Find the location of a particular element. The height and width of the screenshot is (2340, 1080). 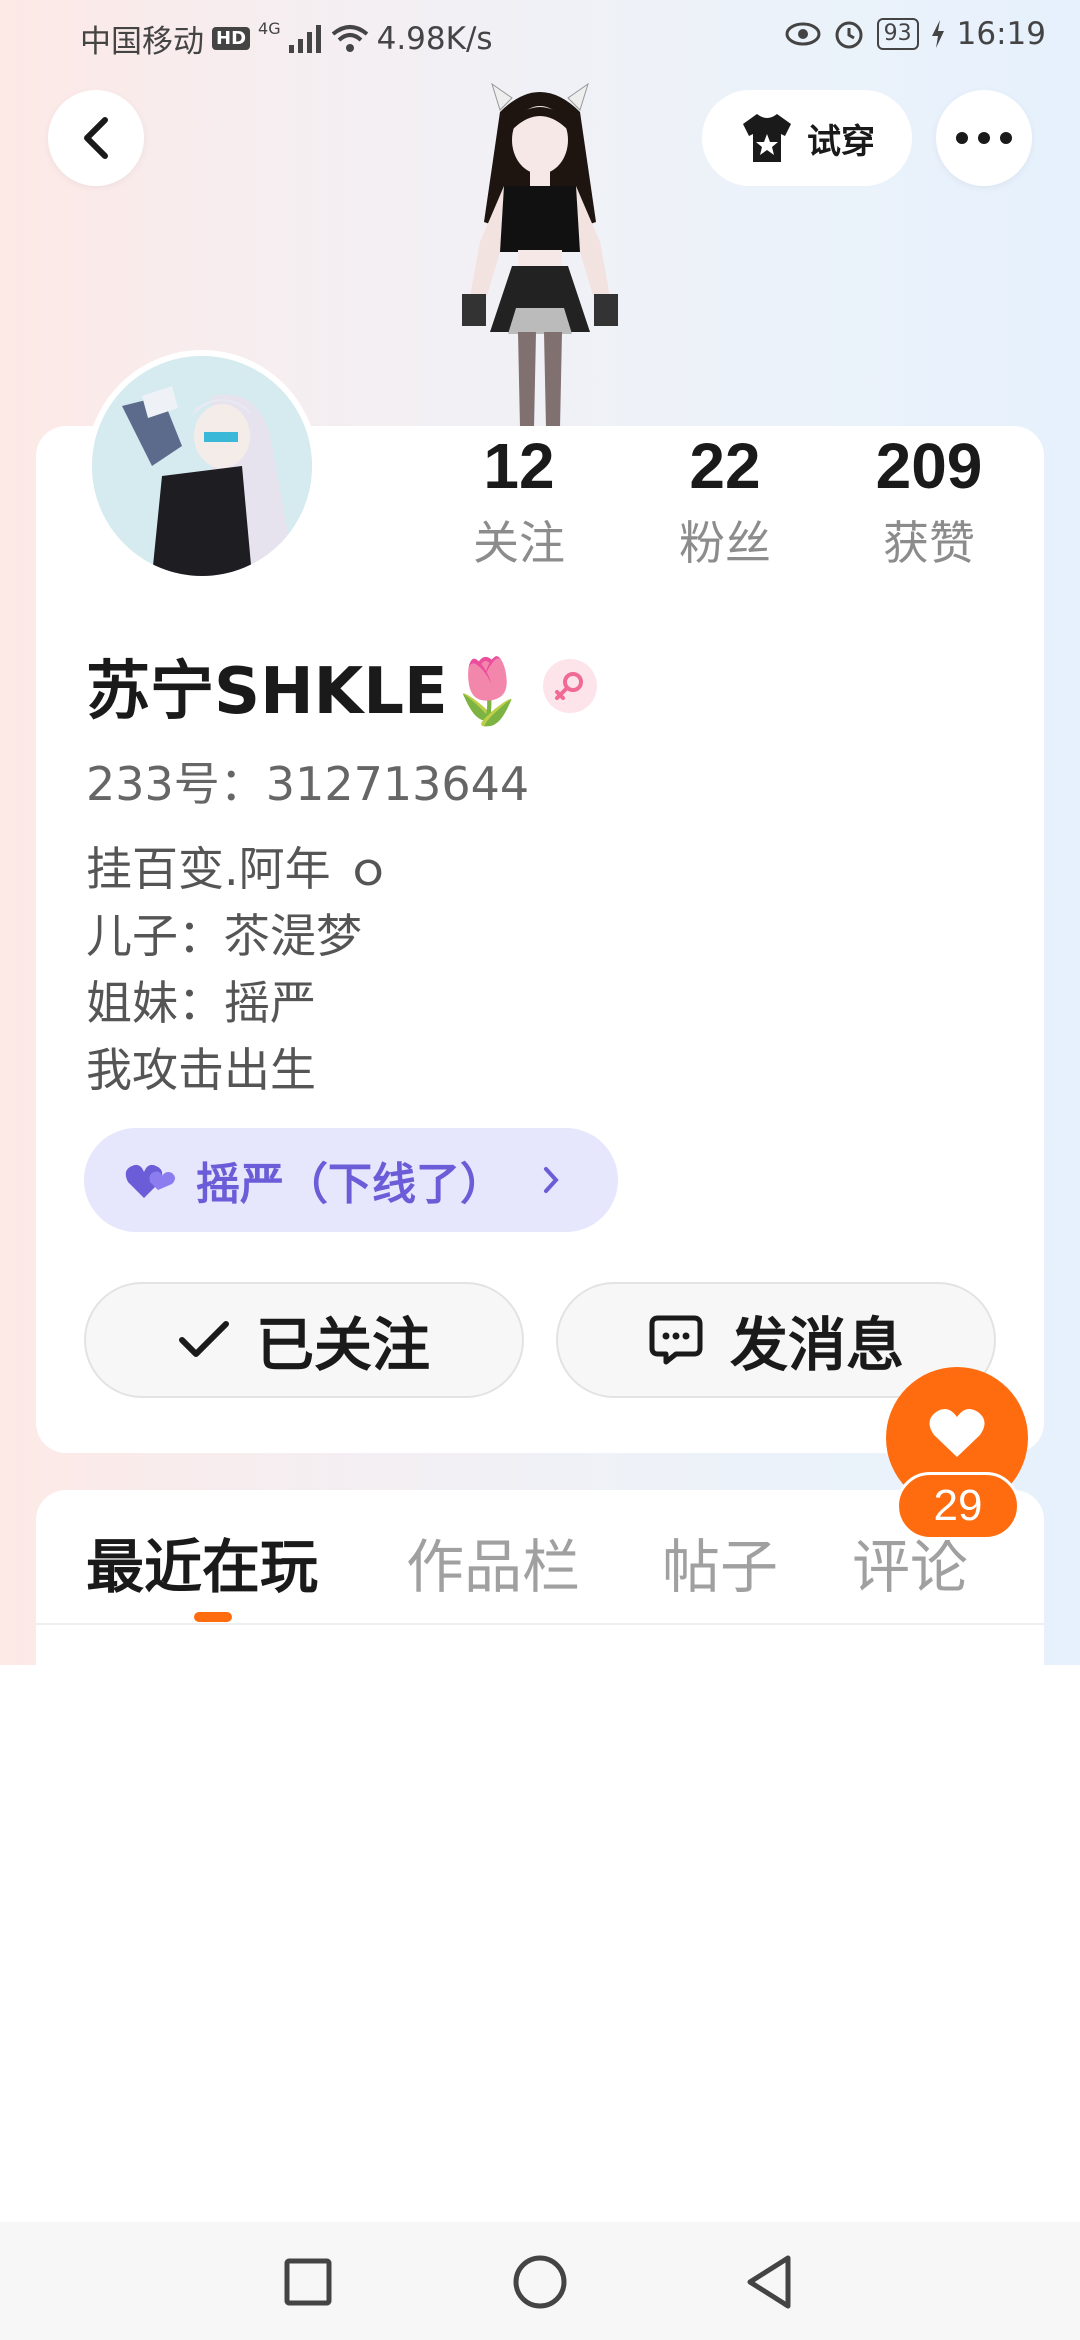

followers-label: 粉丝 is located at coordinates (725, 543).